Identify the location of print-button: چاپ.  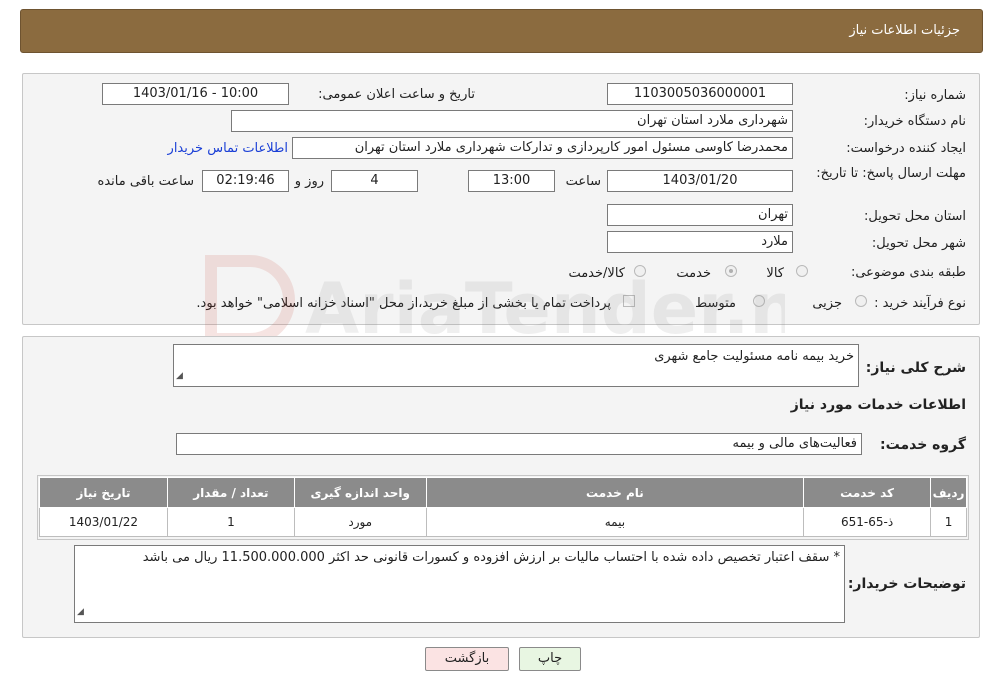
(550, 659).